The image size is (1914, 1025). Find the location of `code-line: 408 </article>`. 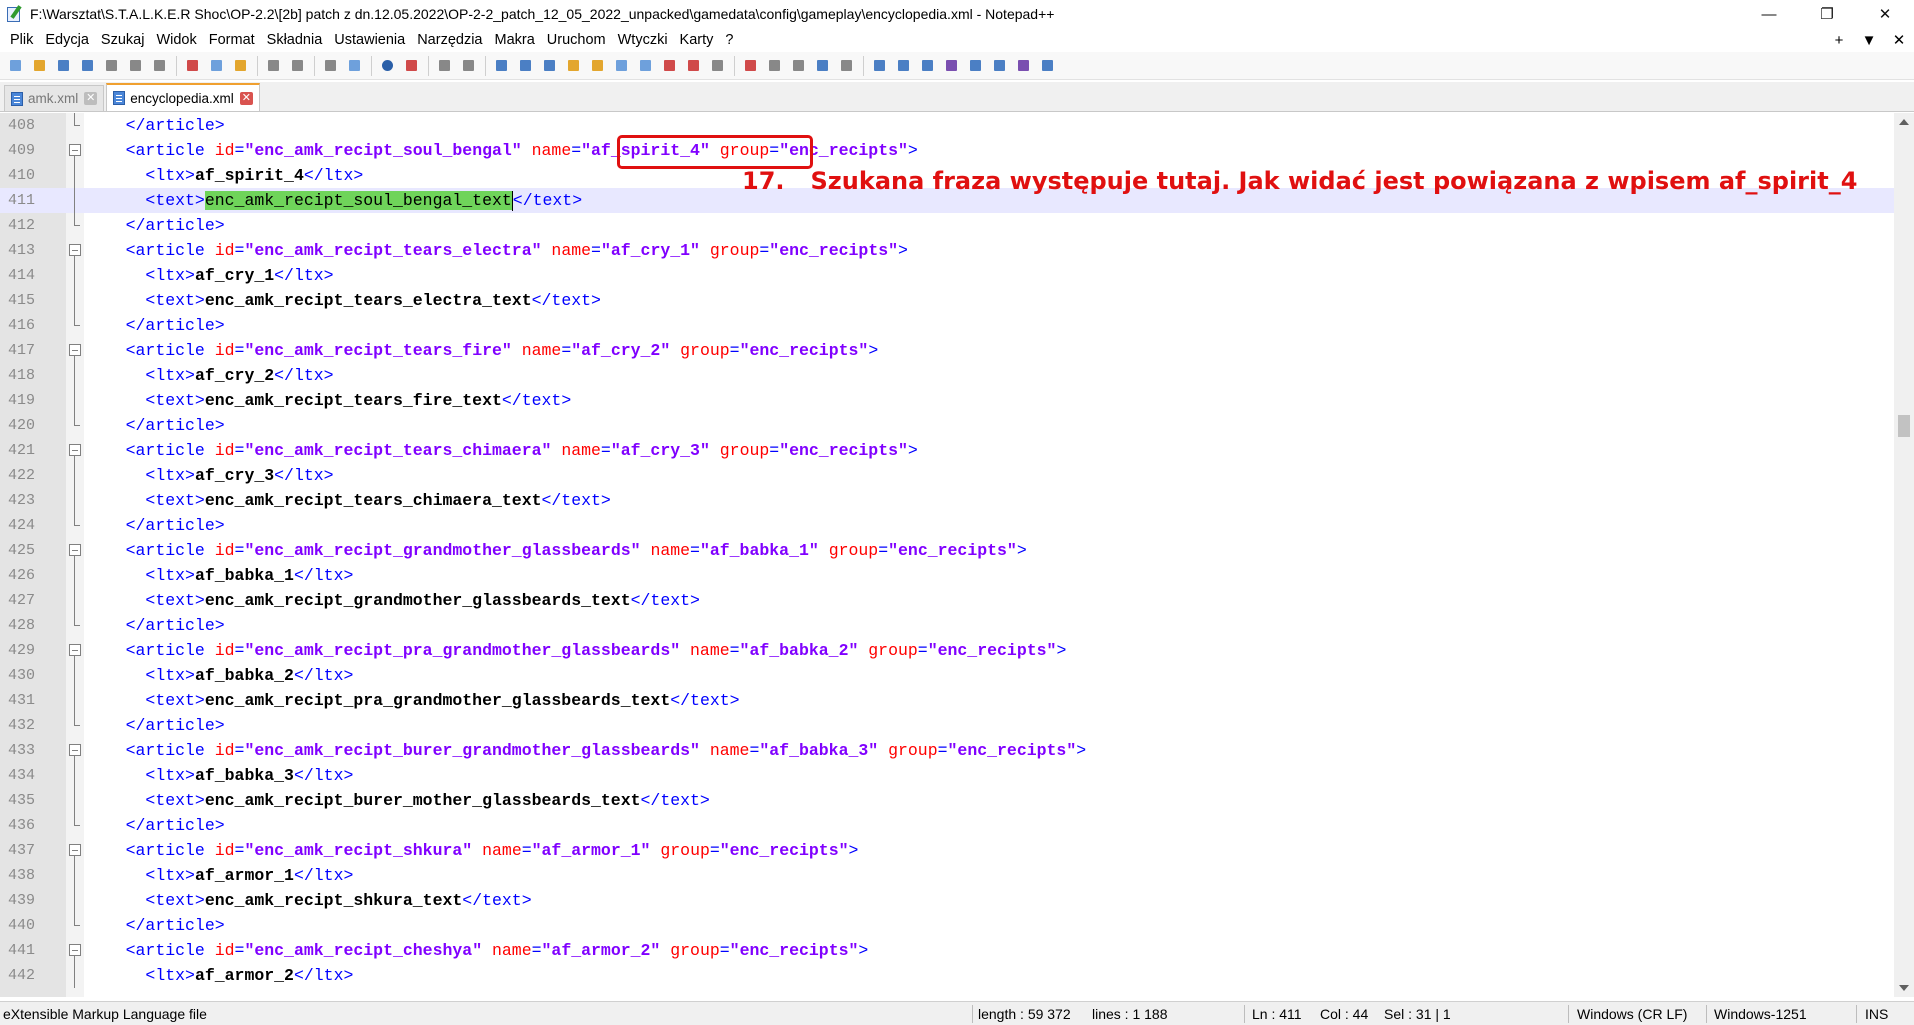

code-line: 408 </article> is located at coordinates (947, 125).